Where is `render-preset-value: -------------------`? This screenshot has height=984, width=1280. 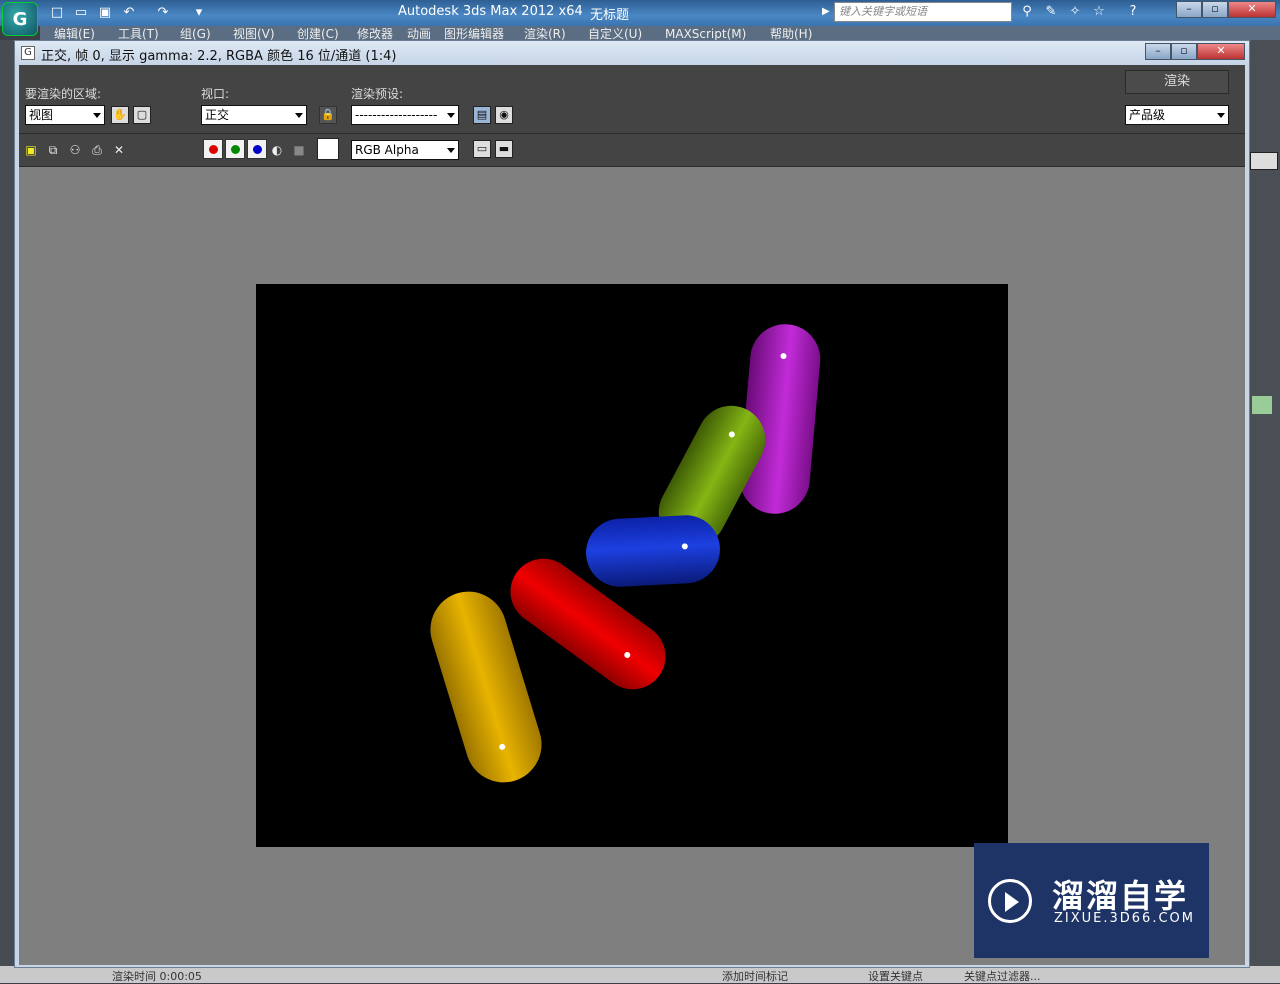 render-preset-value: ------------------- is located at coordinates (396, 115).